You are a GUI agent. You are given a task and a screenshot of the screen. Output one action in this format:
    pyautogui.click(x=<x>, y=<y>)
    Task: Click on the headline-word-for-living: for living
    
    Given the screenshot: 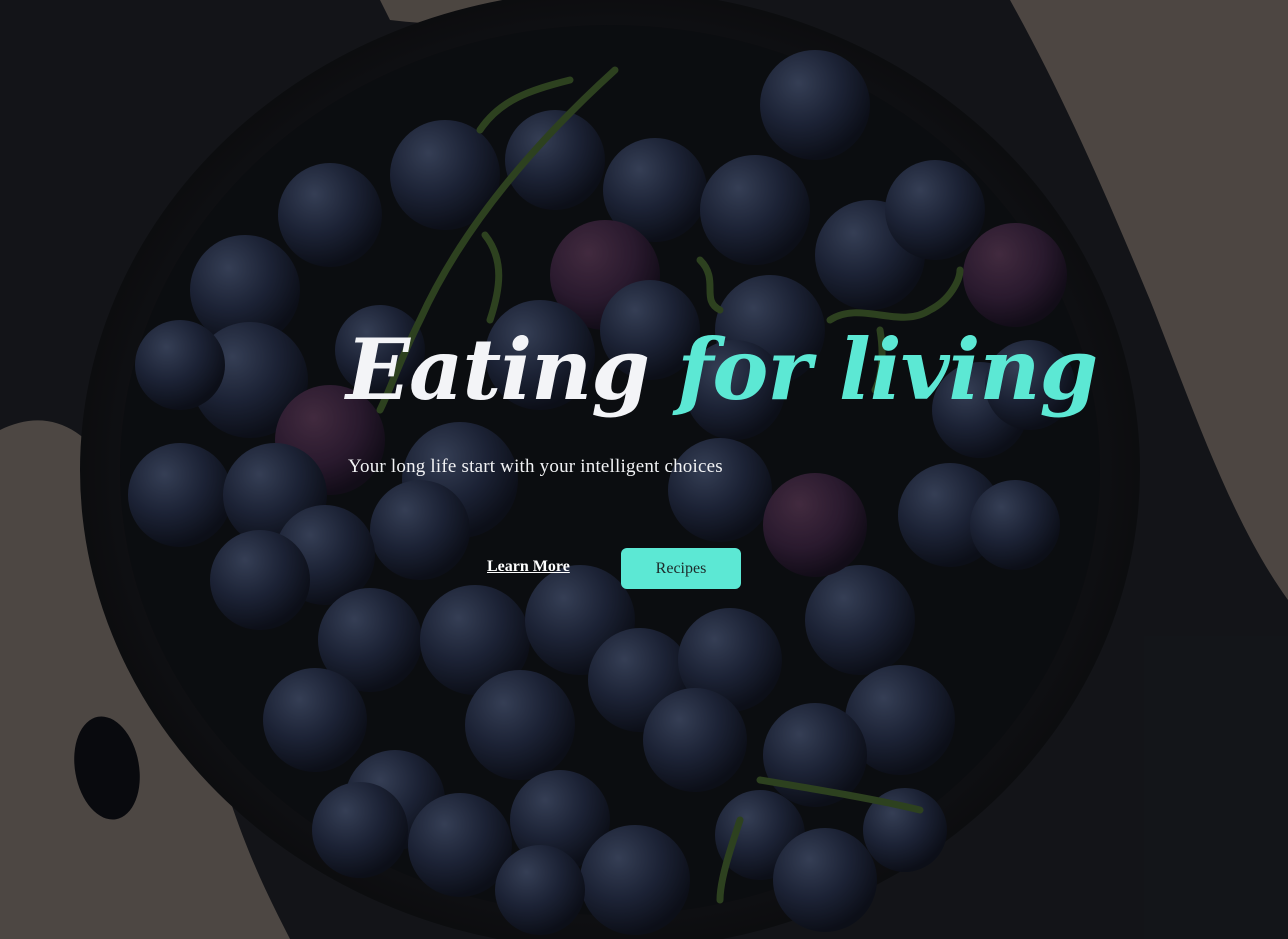 What is the action you would take?
    pyautogui.click(x=887, y=369)
    